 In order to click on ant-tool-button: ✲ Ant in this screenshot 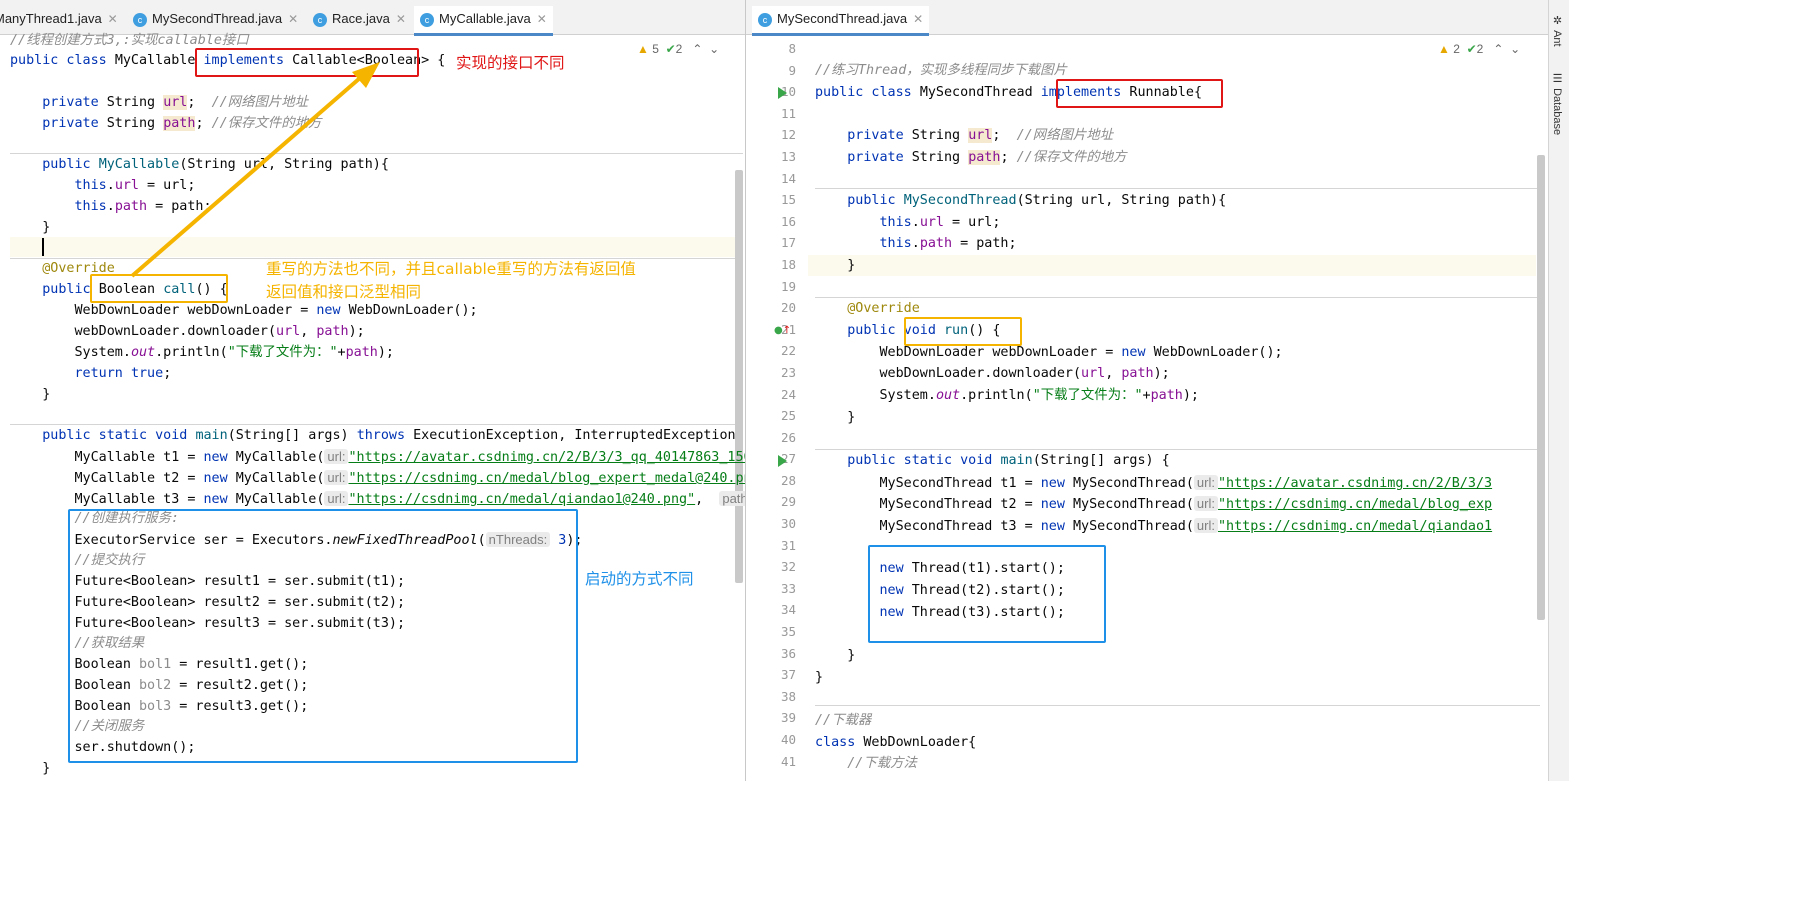, I will do `click(1557, 30)`.